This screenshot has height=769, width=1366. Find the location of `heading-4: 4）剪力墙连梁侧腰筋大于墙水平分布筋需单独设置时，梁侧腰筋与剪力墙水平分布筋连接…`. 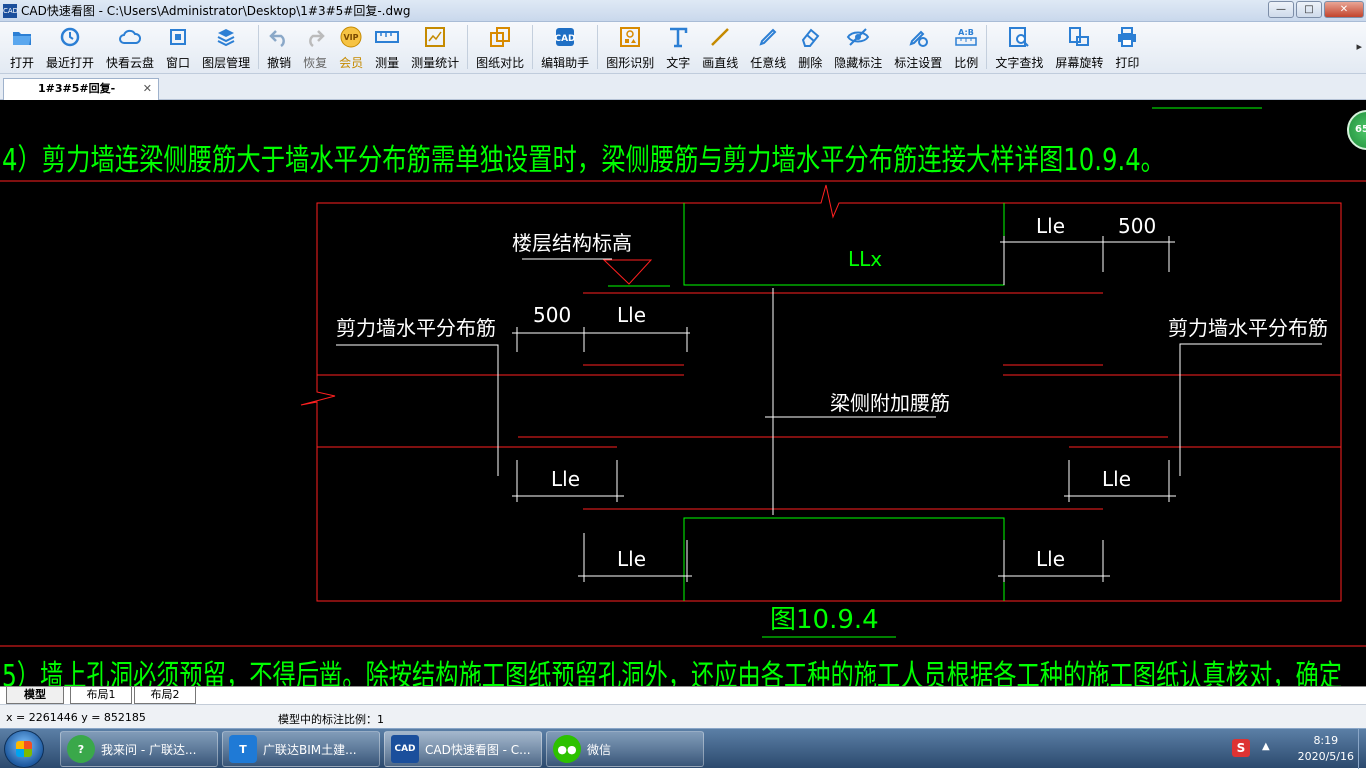

heading-4: 4）剪力墙连梁侧腰筋大于墙水平分布筋需单独设置时，梁侧腰筋与剪力墙水平分布筋连接… is located at coordinates (583, 160).